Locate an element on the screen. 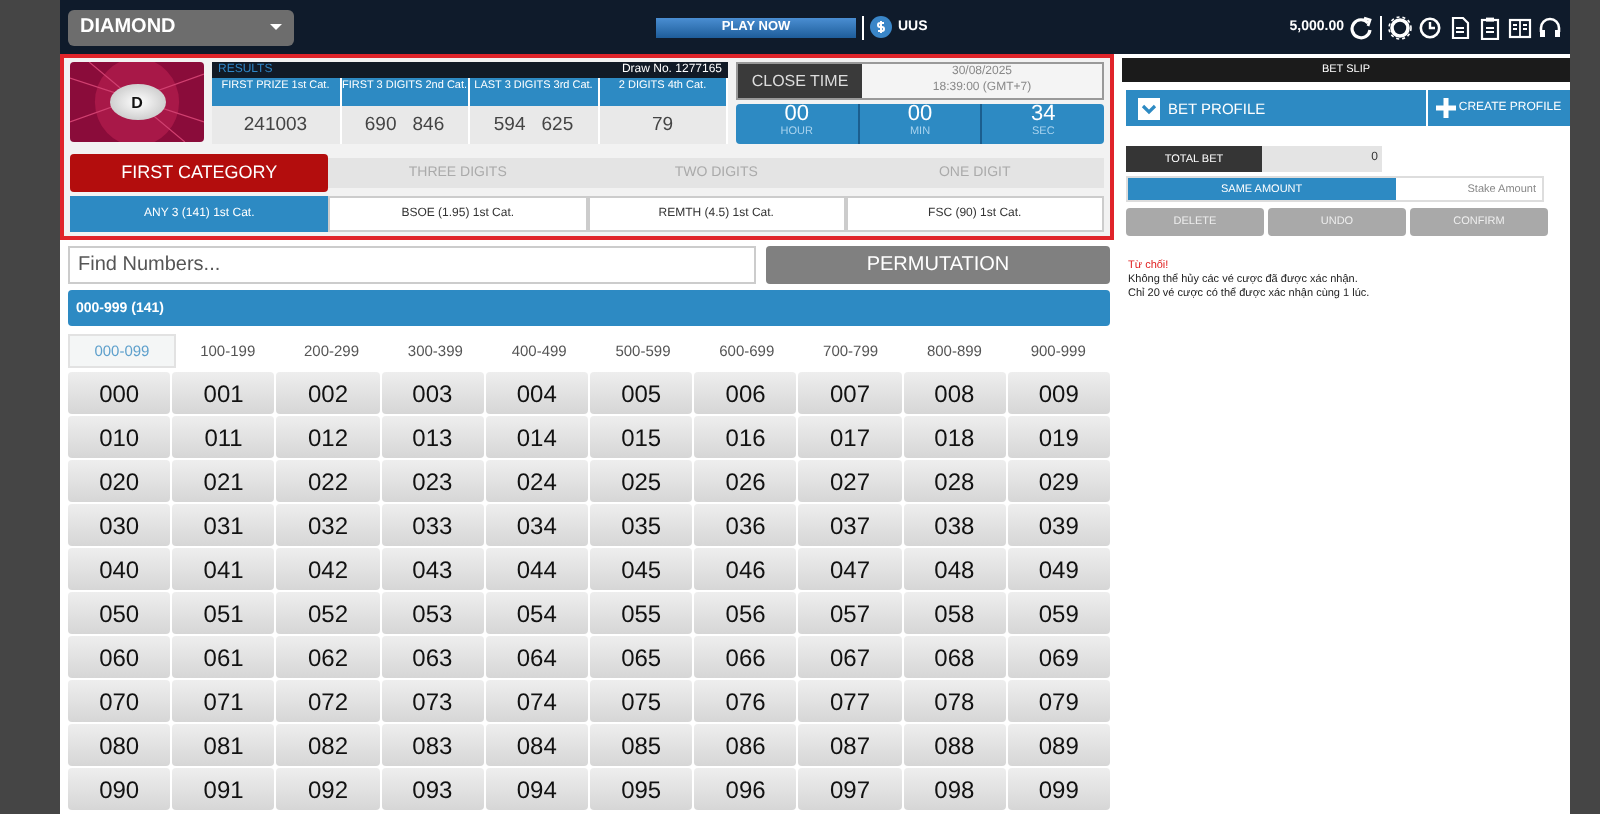  number-button: 061 is located at coordinates (223, 657).